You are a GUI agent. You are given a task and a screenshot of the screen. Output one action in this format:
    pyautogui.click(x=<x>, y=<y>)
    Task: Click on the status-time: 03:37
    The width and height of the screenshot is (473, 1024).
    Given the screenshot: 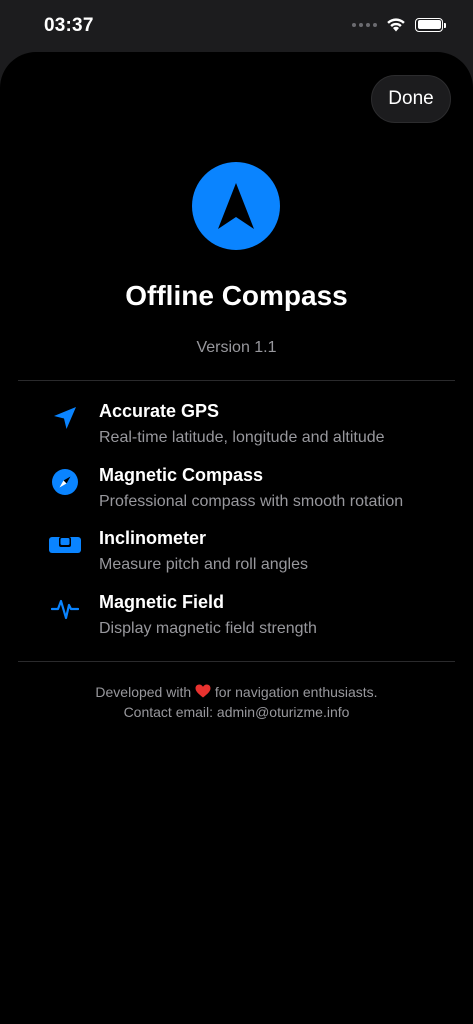 What is the action you would take?
    pyautogui.click(x=69, y=25)
    